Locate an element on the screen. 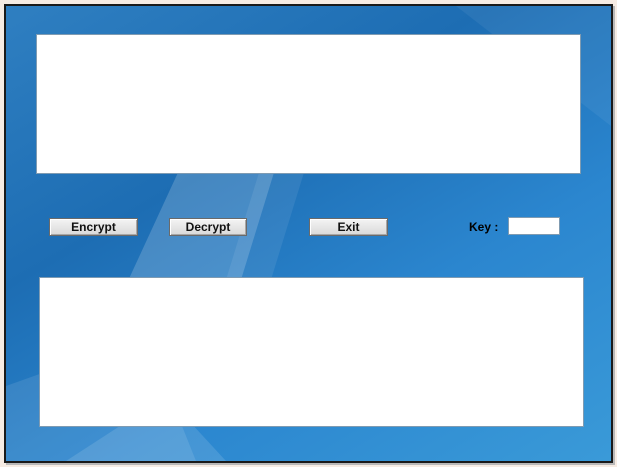  encrypt-button: Encrypt is located at coordinates (93, 227).